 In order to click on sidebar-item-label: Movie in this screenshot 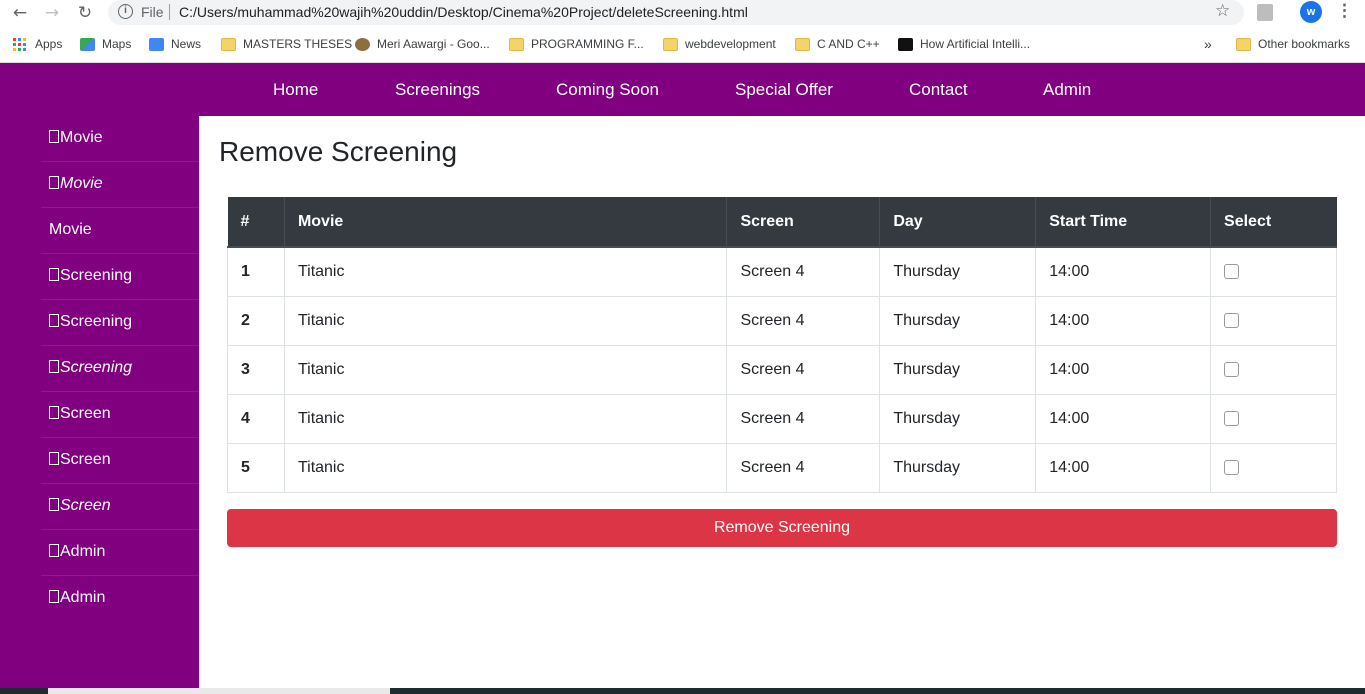, I will do `click(70, 229)`.